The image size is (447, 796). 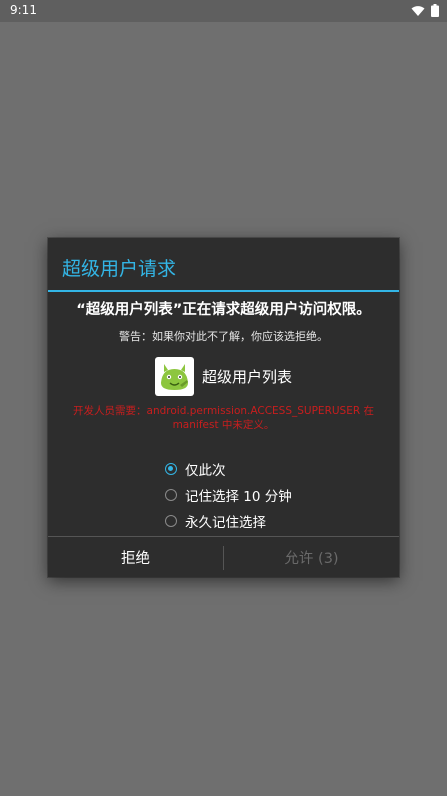 I want to click on deny-button: 拒绝, so click(x=135, y=557).